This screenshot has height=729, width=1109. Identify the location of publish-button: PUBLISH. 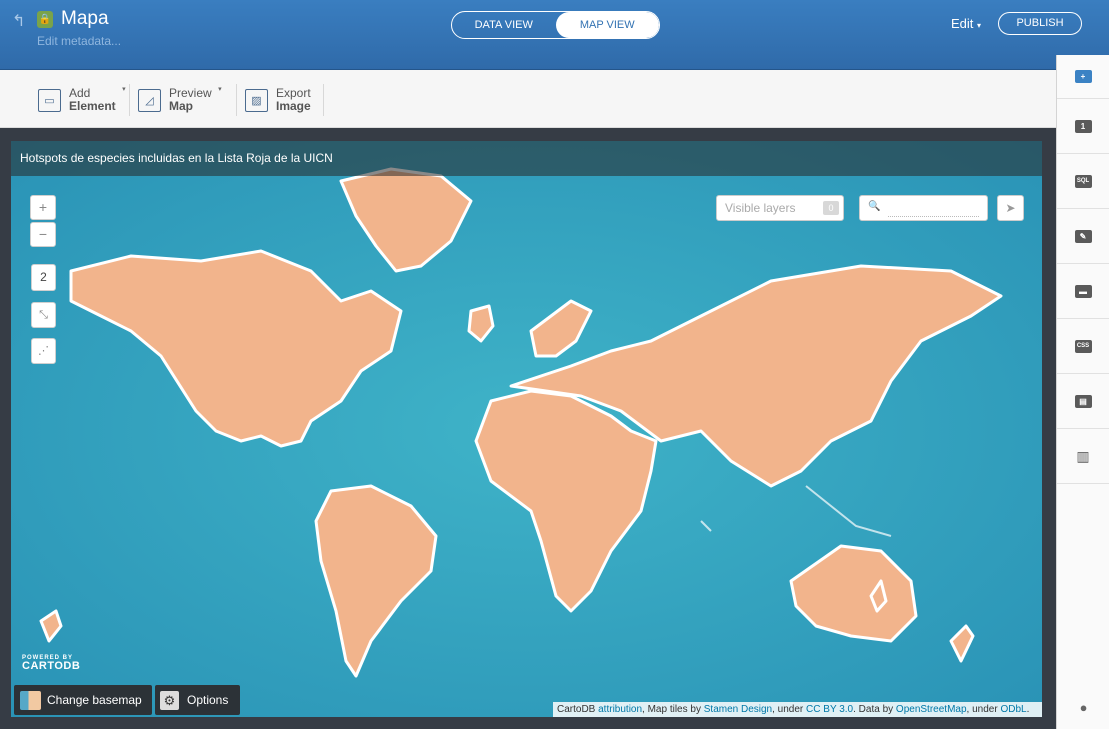
(1040, 23).